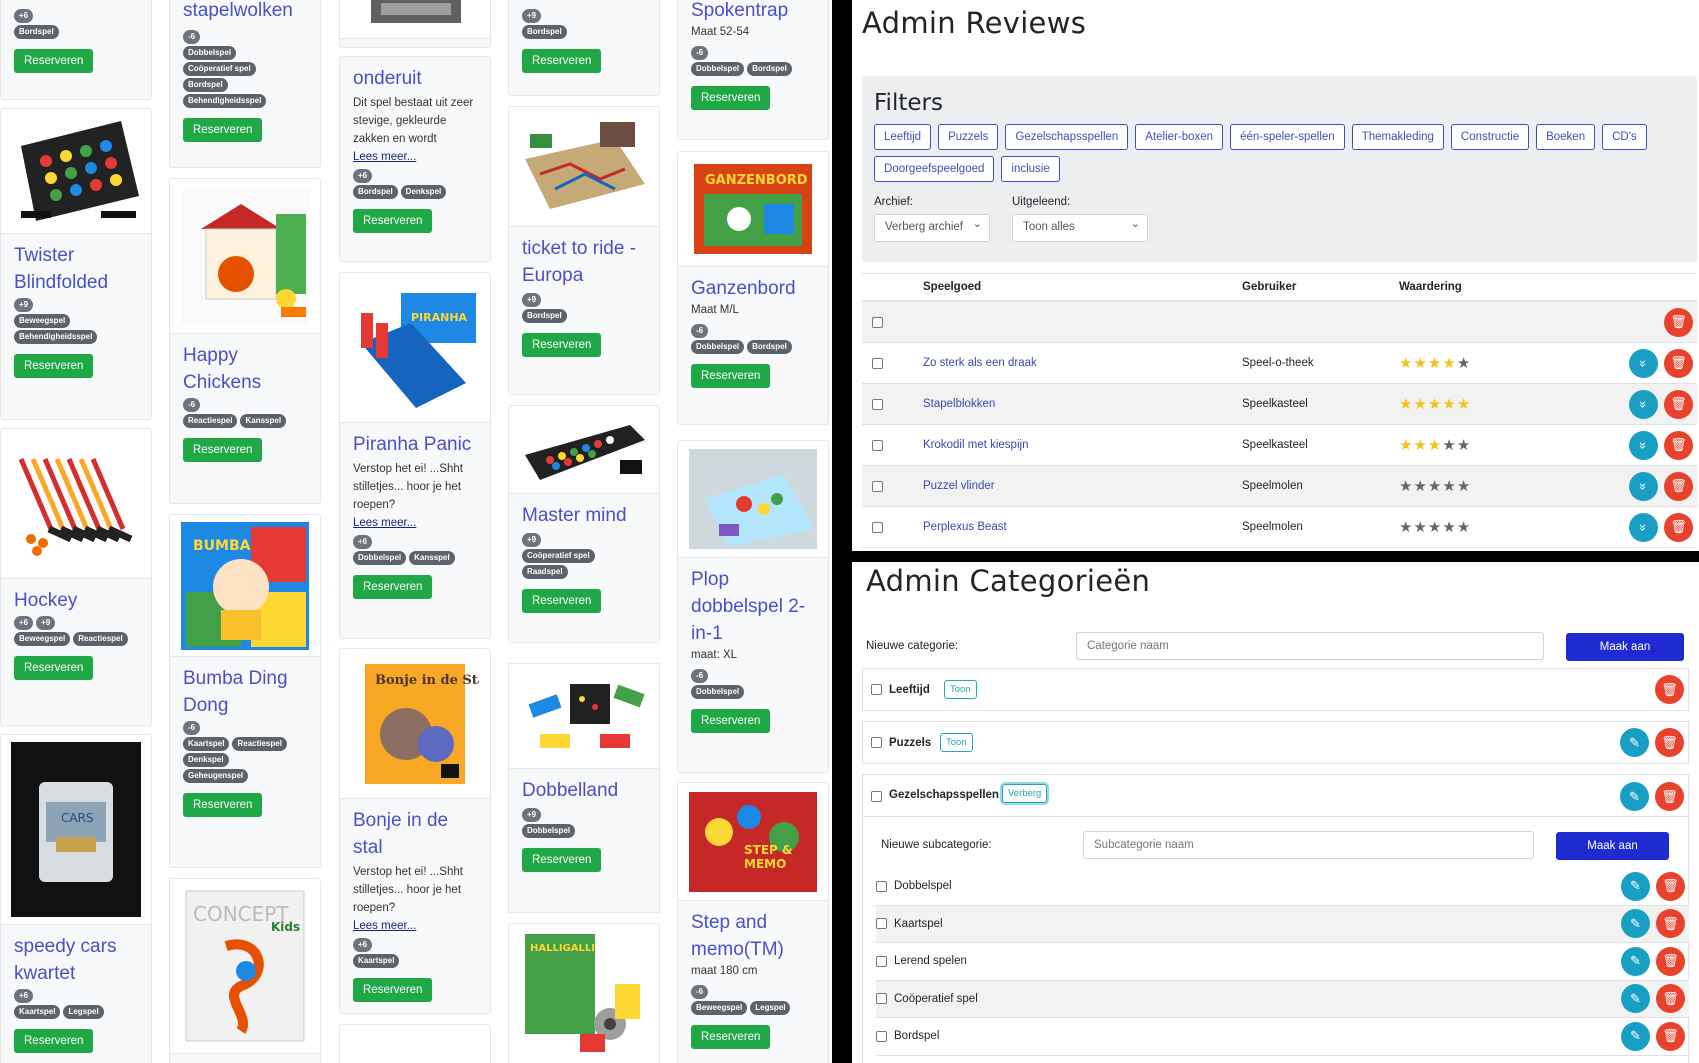  I want to click on toy-title: Hockey, so click(76, 600).